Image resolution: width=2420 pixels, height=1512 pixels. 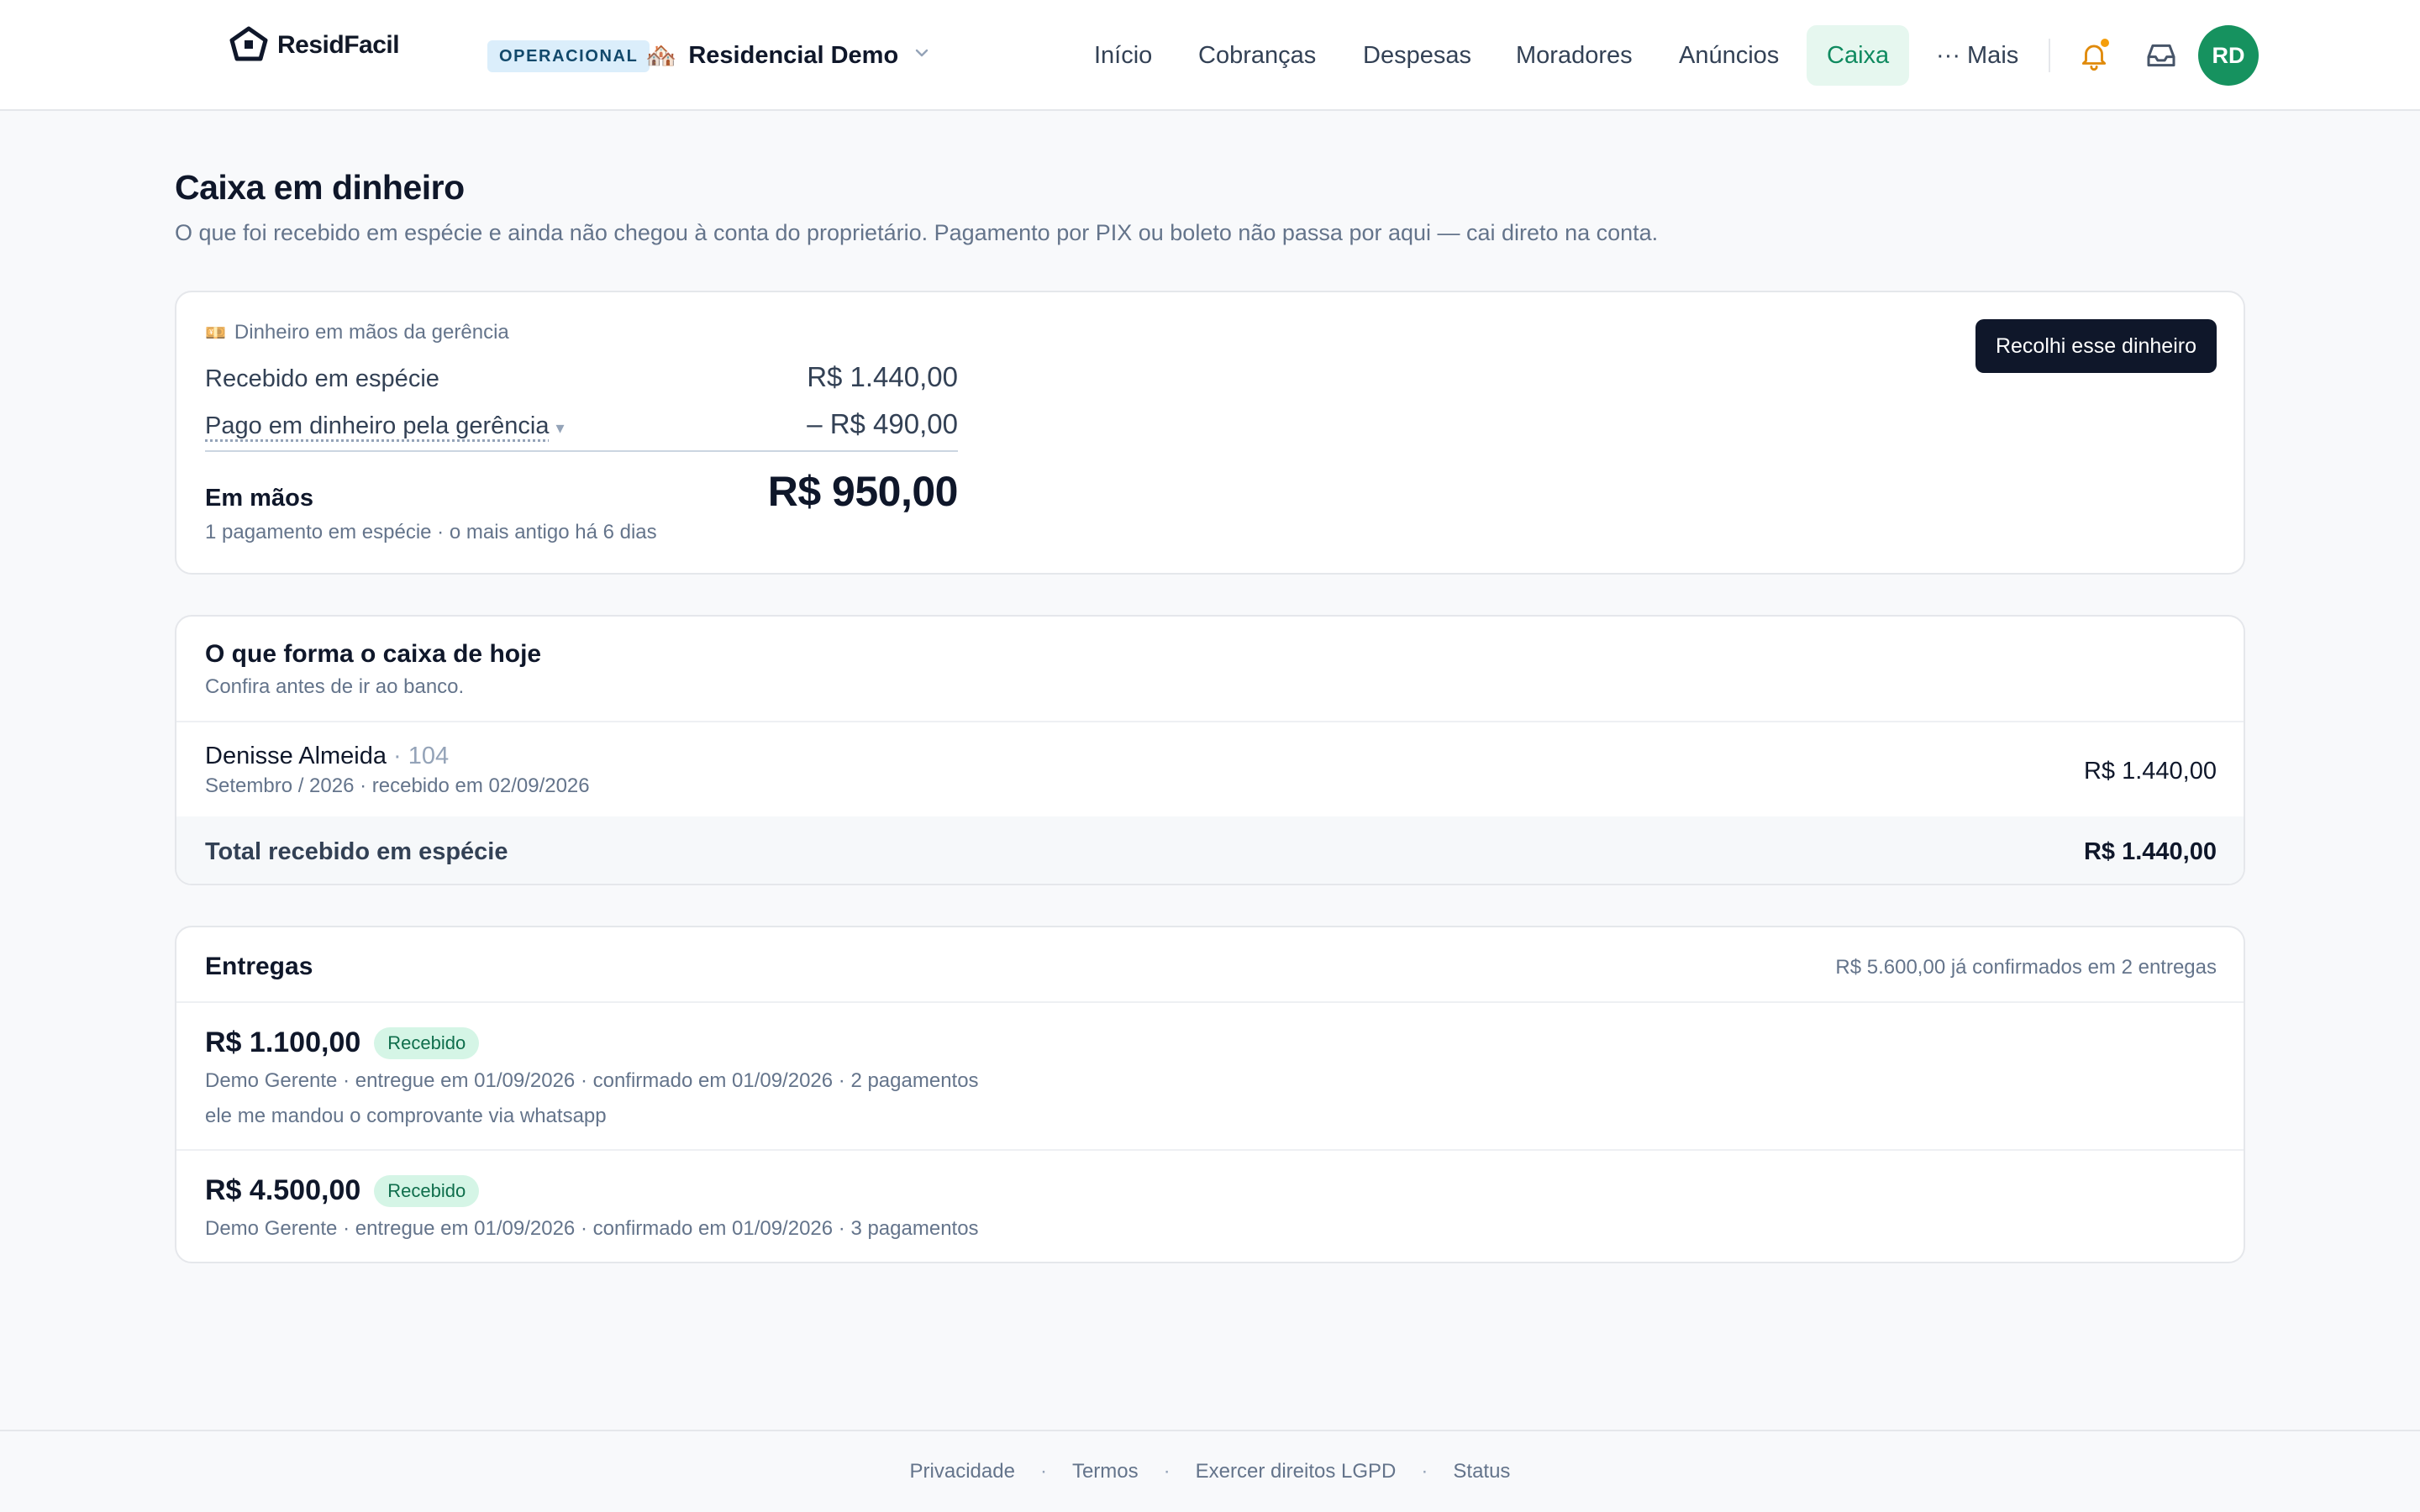 I want to click on caret-down-icon: ▾, so click(x=560, y=428).